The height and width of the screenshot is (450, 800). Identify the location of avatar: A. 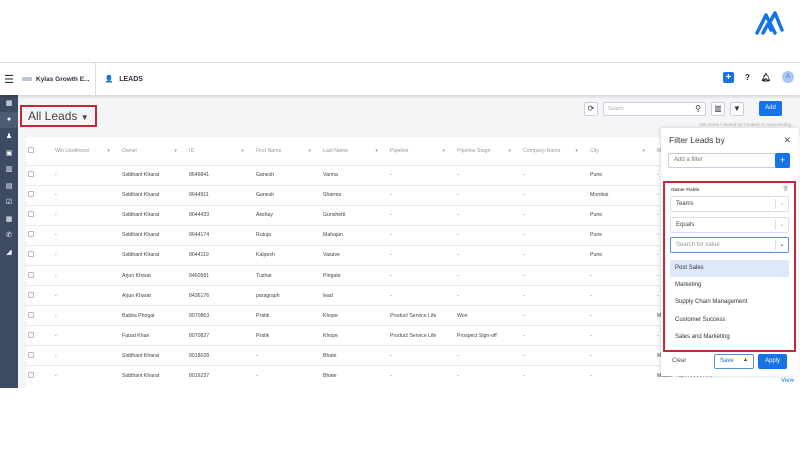
(788, 77).